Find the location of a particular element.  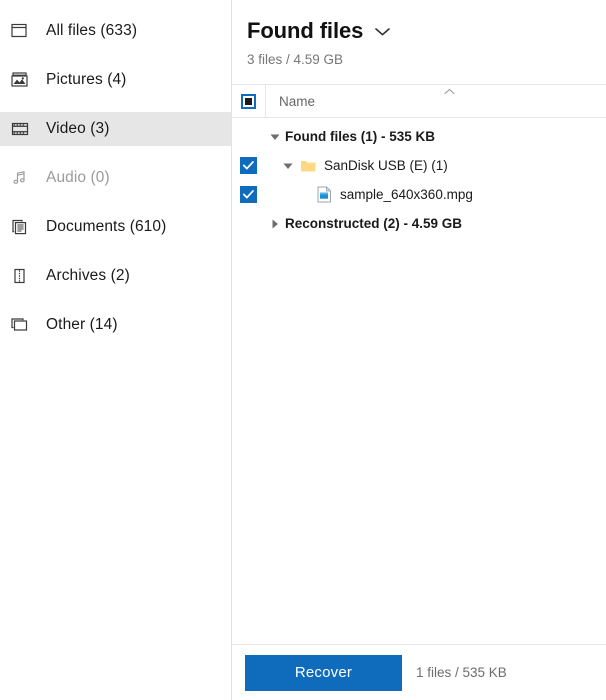

tree-row-sample-file: sample_640x360.mpg is located at coordinates (419, 194).